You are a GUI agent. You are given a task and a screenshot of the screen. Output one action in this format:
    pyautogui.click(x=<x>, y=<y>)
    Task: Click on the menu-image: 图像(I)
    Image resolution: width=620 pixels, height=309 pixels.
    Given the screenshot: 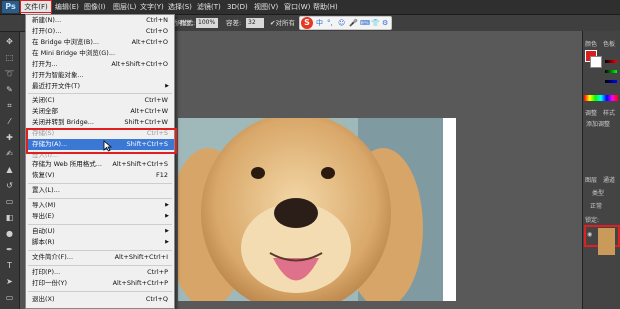 What is the action you would take?
    pyautogui.click(x=95, y=7)
    